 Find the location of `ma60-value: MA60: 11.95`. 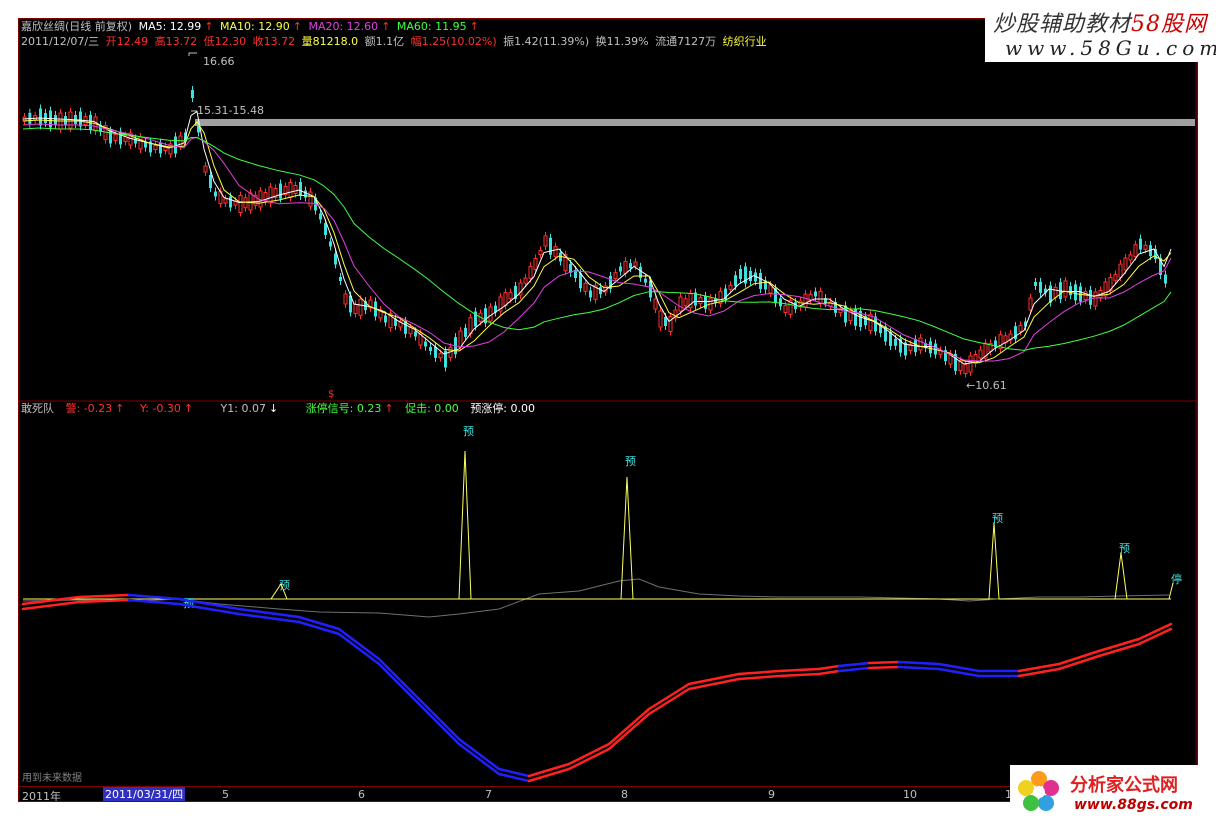

ma60-value: MA60: 11.95 is located at coordinates (431, 26).